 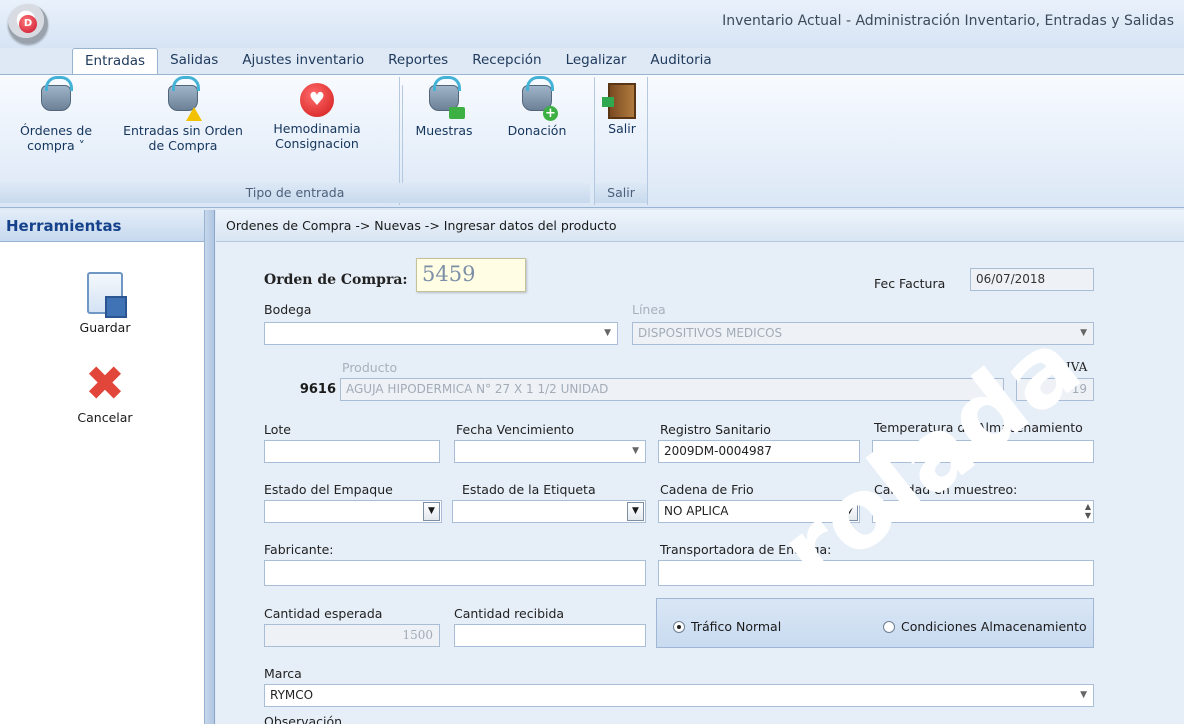 I want to click on registro-sanitario-field: 2009DM-0004987, so click(x=759, y=451).